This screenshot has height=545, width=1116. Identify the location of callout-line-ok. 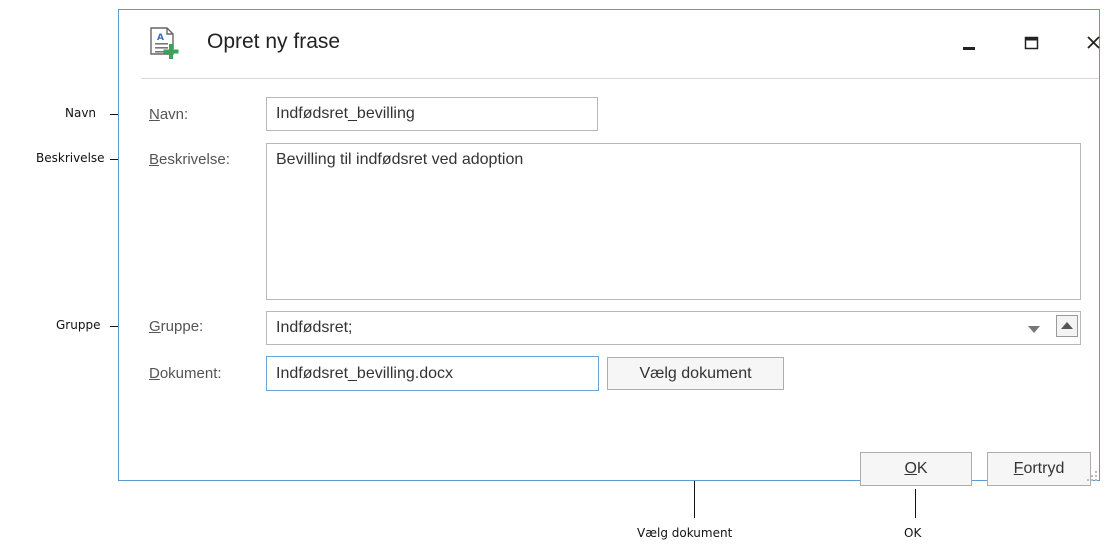
(915, 503).